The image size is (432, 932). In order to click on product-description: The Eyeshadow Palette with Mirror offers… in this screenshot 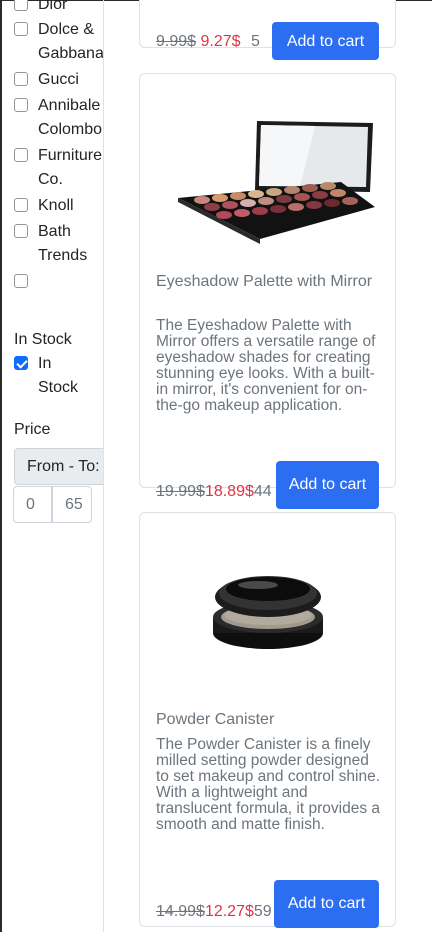, I will do `click(266, 365)`.